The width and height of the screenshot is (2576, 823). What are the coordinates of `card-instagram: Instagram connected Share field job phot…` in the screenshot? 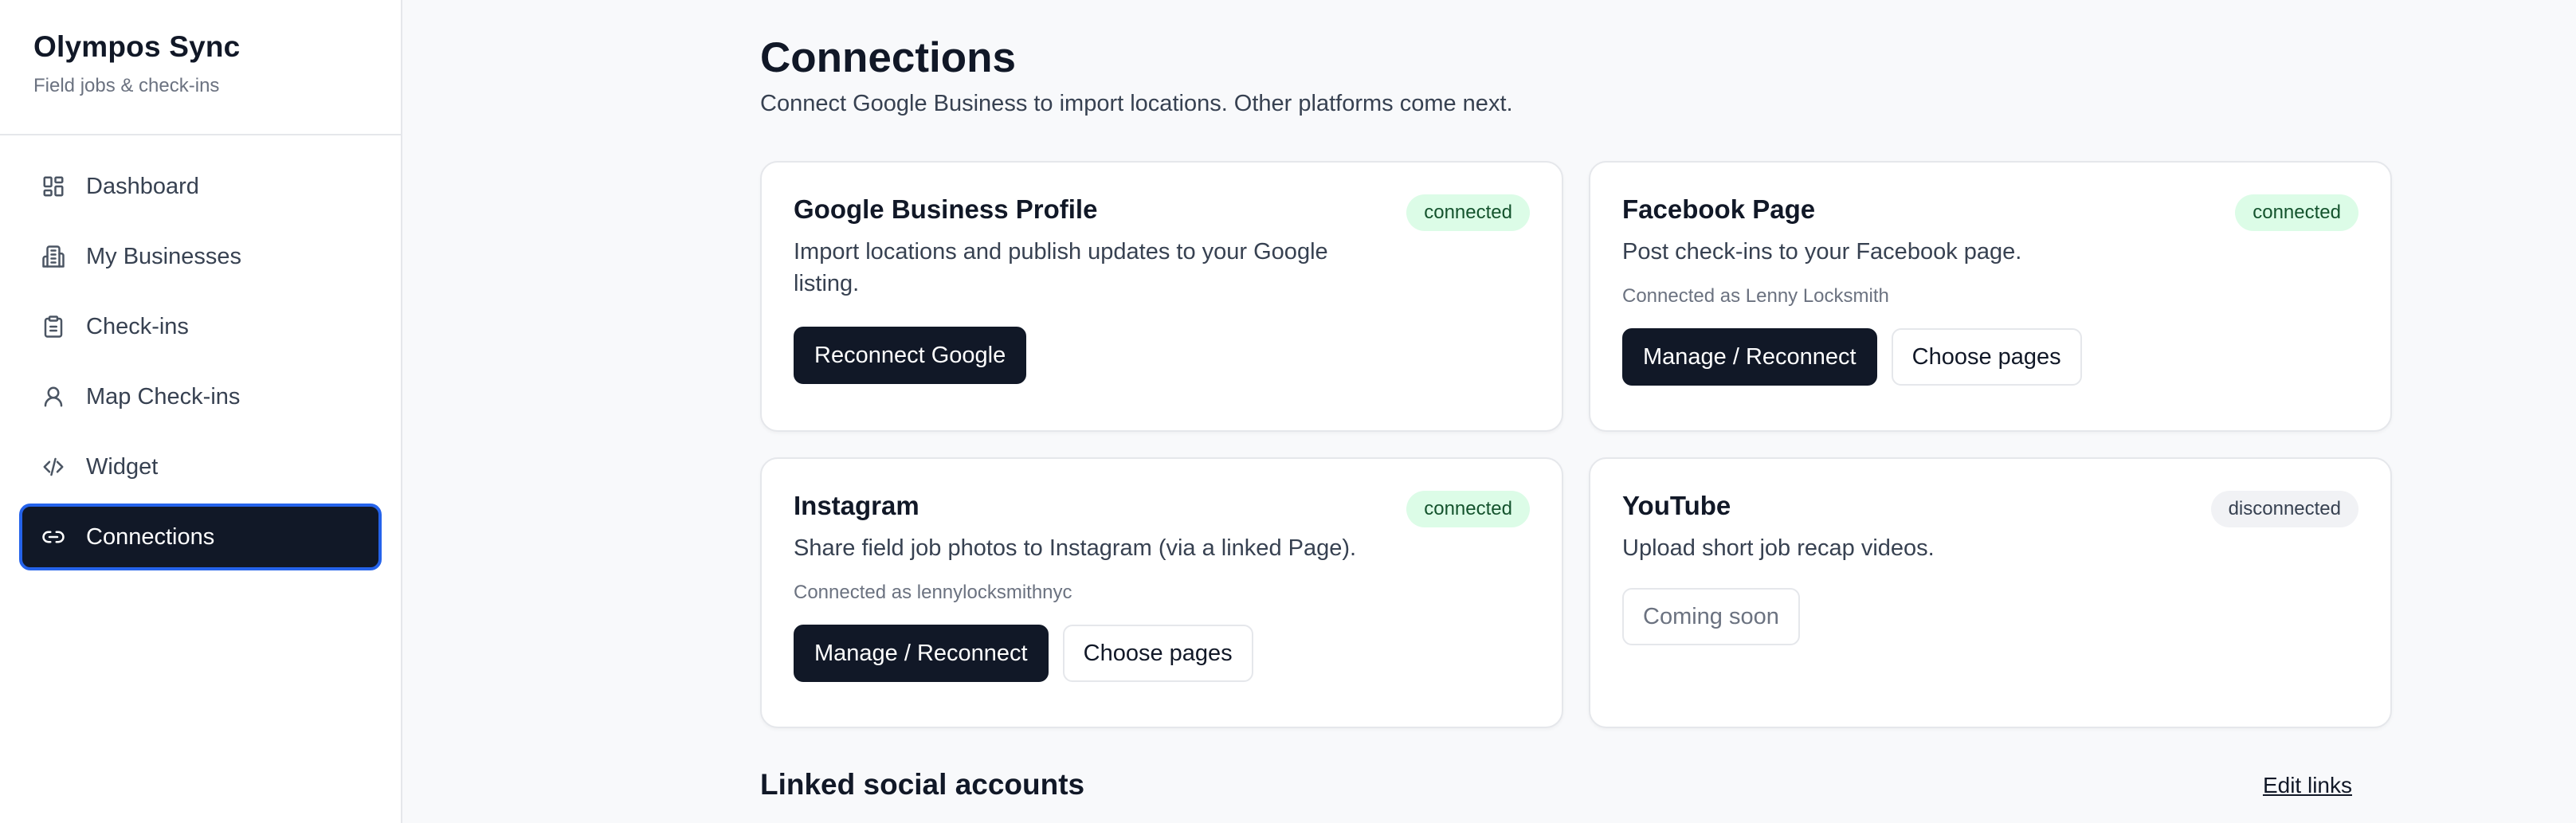 It's located at (1161, 592).